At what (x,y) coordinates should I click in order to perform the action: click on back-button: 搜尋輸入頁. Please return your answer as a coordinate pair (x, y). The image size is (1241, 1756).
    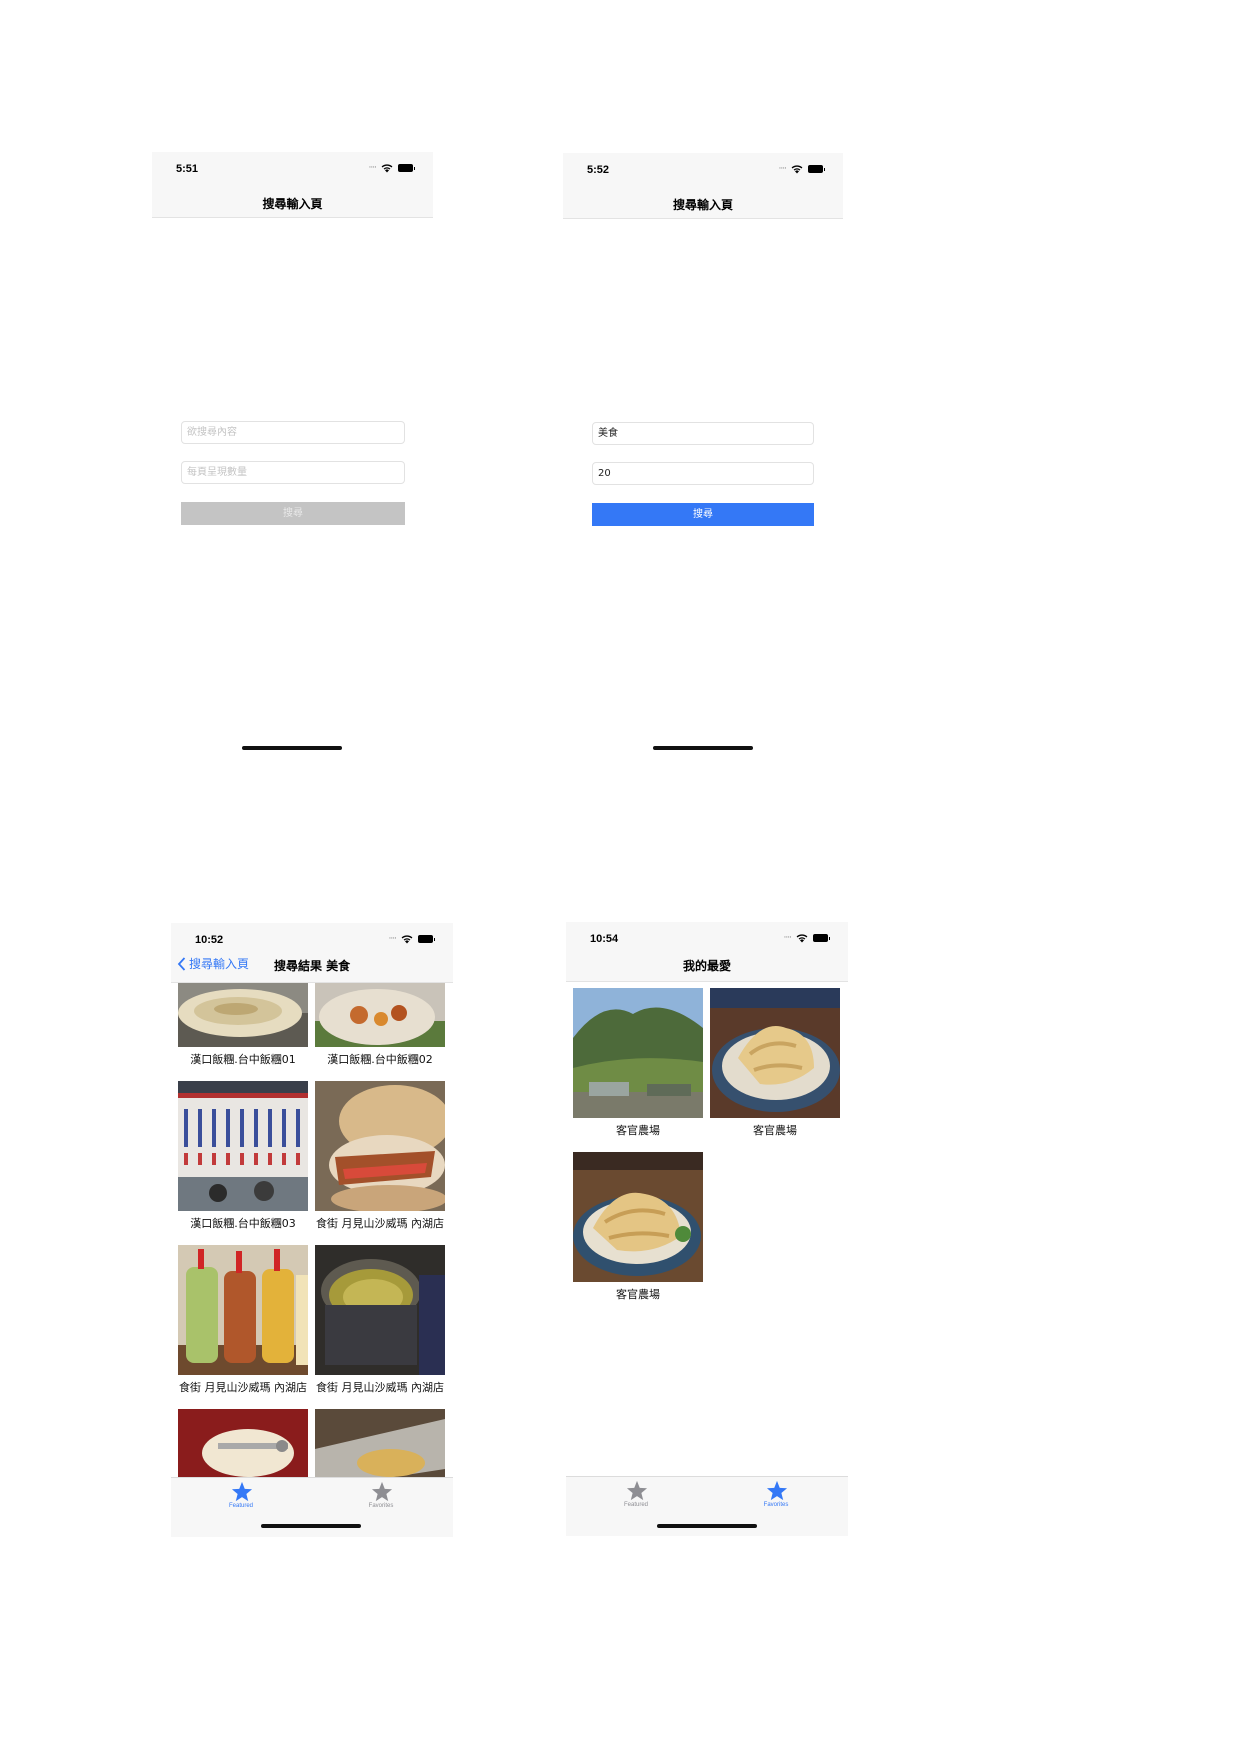
    Looking at the image, I should click on (213, 963).